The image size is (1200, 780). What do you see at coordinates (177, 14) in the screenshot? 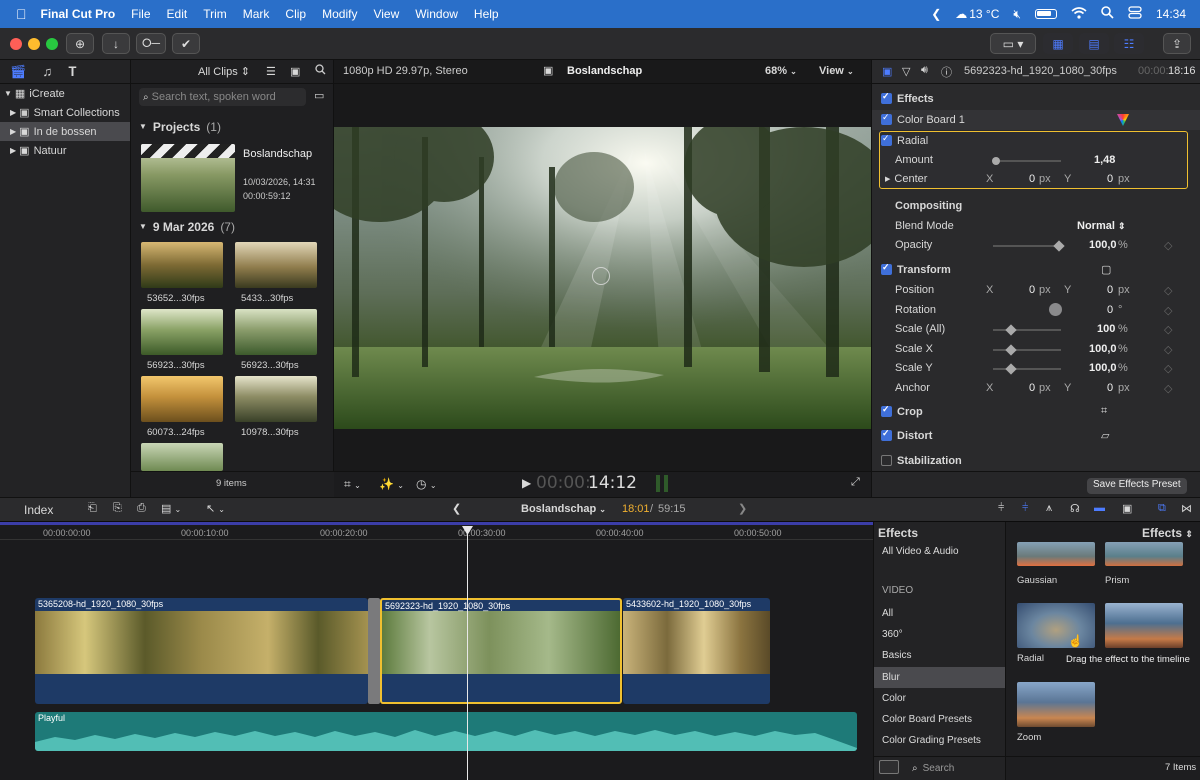
I see `menu-edit: Edit` at bounding box center [177, 14].